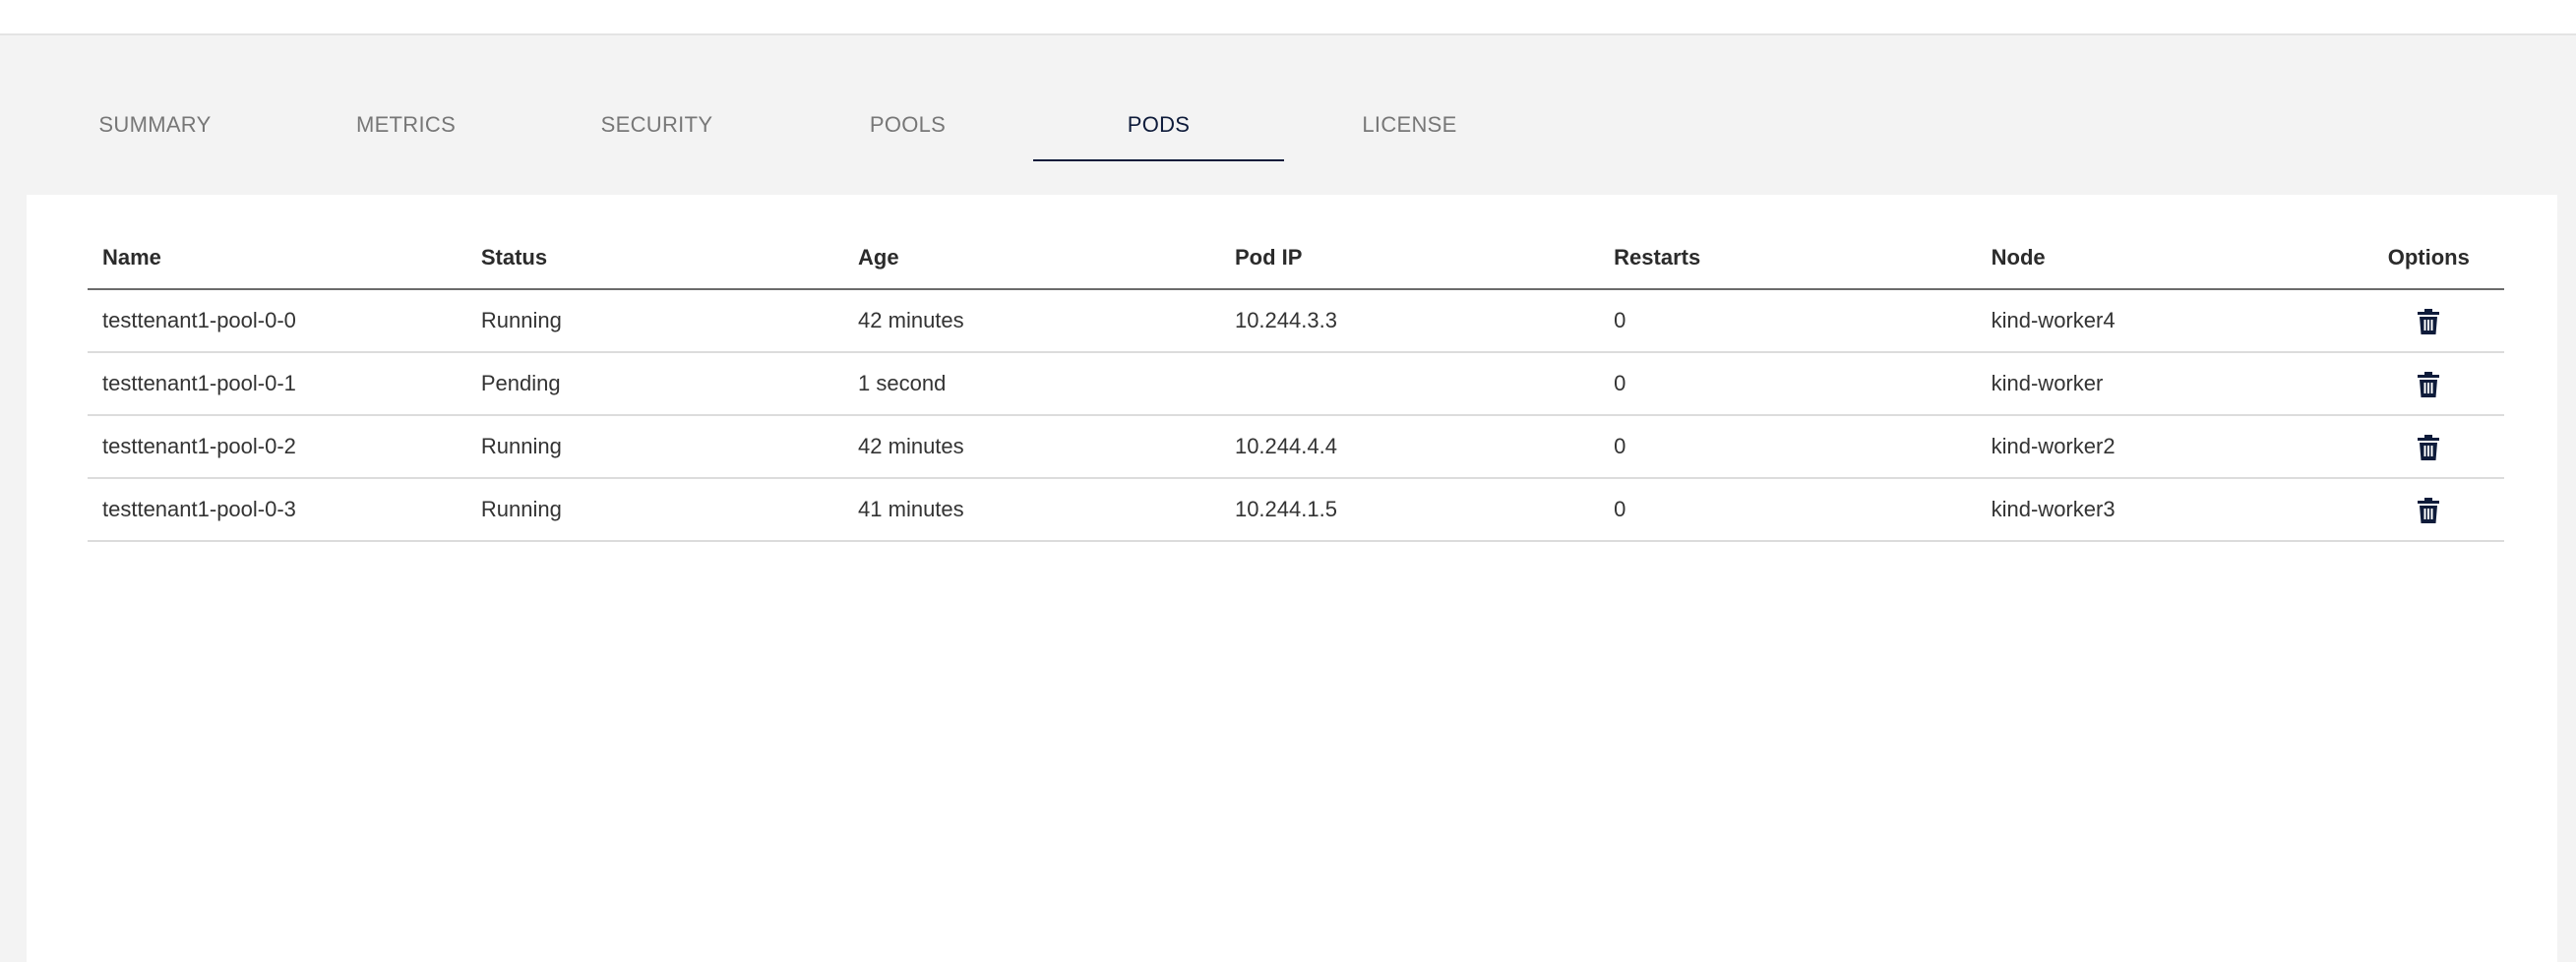 This screenshot has width=2576, height=962. What do you see at coordinates (1031, 384) in the screenshot?
I see `pod-age-cell: 1 second` at bounding box center [1031, 384].